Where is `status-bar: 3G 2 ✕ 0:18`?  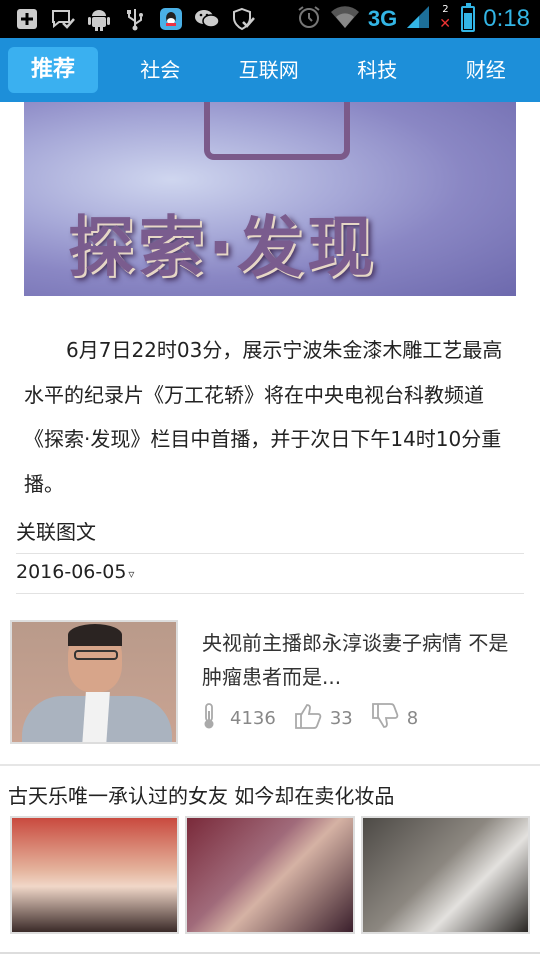 status-bar: 3G 2 ✕ 0:18 is located at coordinates (270, 19).